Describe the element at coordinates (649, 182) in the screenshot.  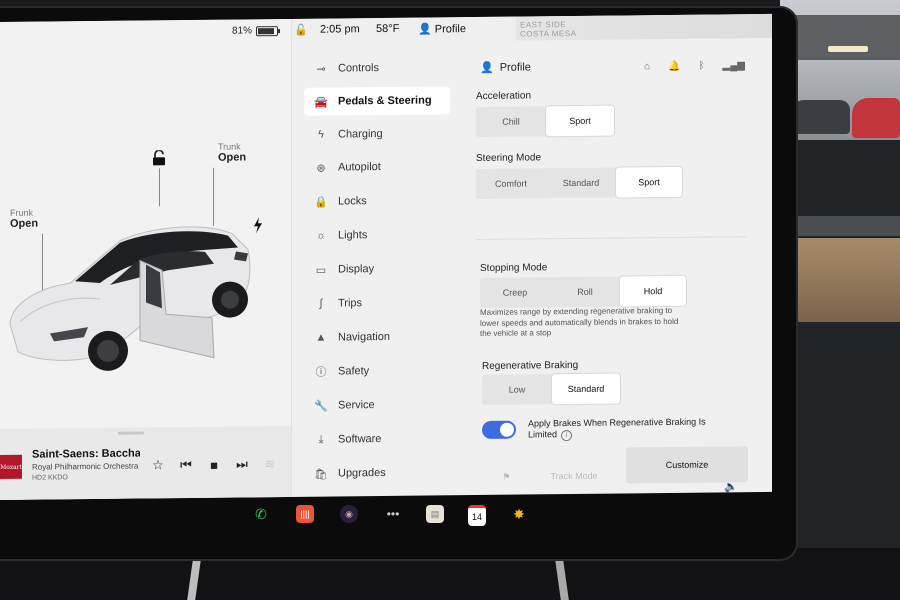
I see `steering-option-sport: Sport` at that location.